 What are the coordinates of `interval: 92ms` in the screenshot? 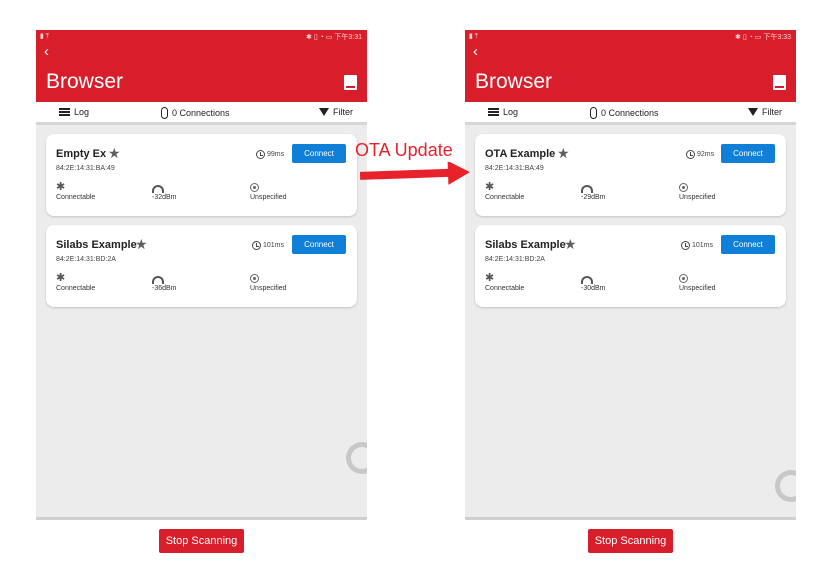 It's located at (700, 154).